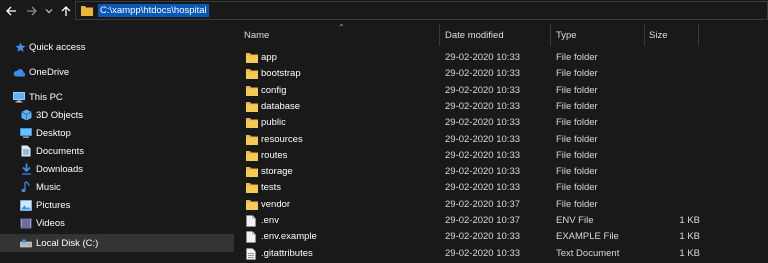 Image resolution: width=768 pixels, height=263 pixels. What do you see at coordinates (19, 97) in the screenshot?
I see `computer-icon` at bounding box center [19, 97].